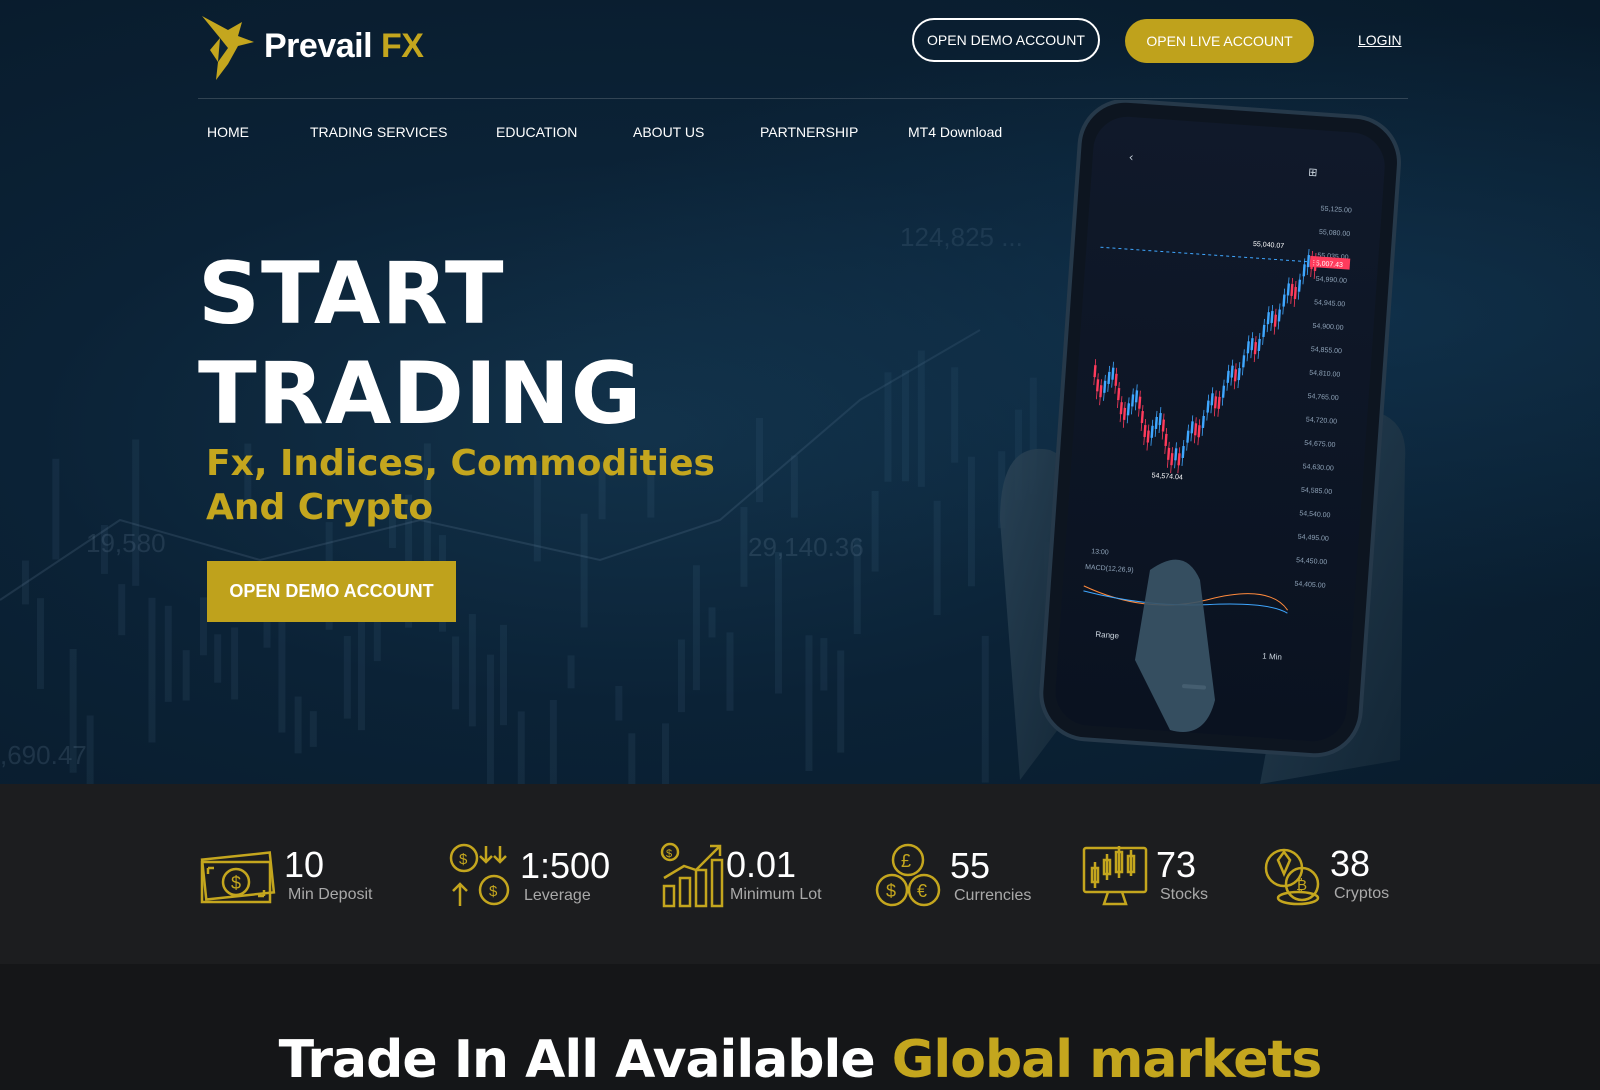  What do you see at coordinates (1272, 657) in the screenshot?
I see `interval-label: 1 Min` at bounding box center [1272, 657].